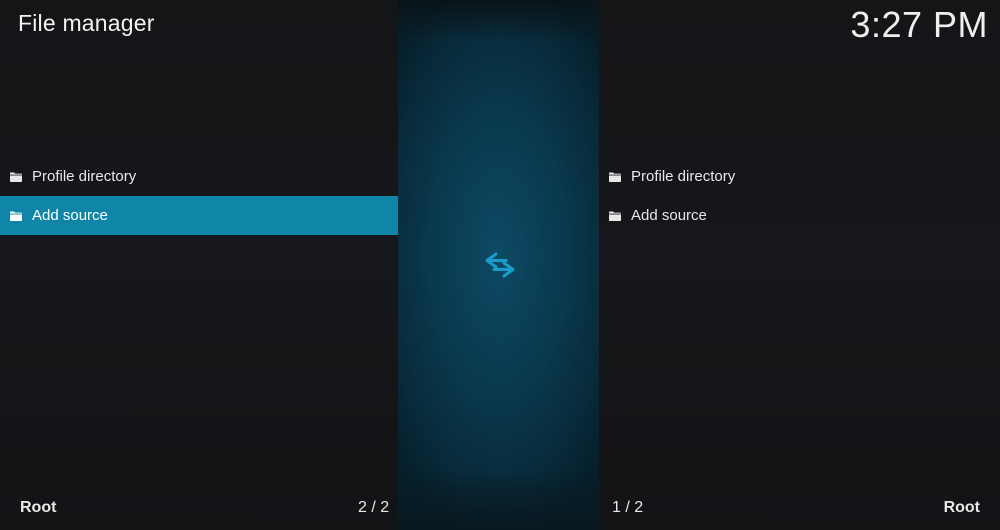  Describe the element at coordinates (961, 507) in the screenshot. I see `right-footer-path: Root` at that location.